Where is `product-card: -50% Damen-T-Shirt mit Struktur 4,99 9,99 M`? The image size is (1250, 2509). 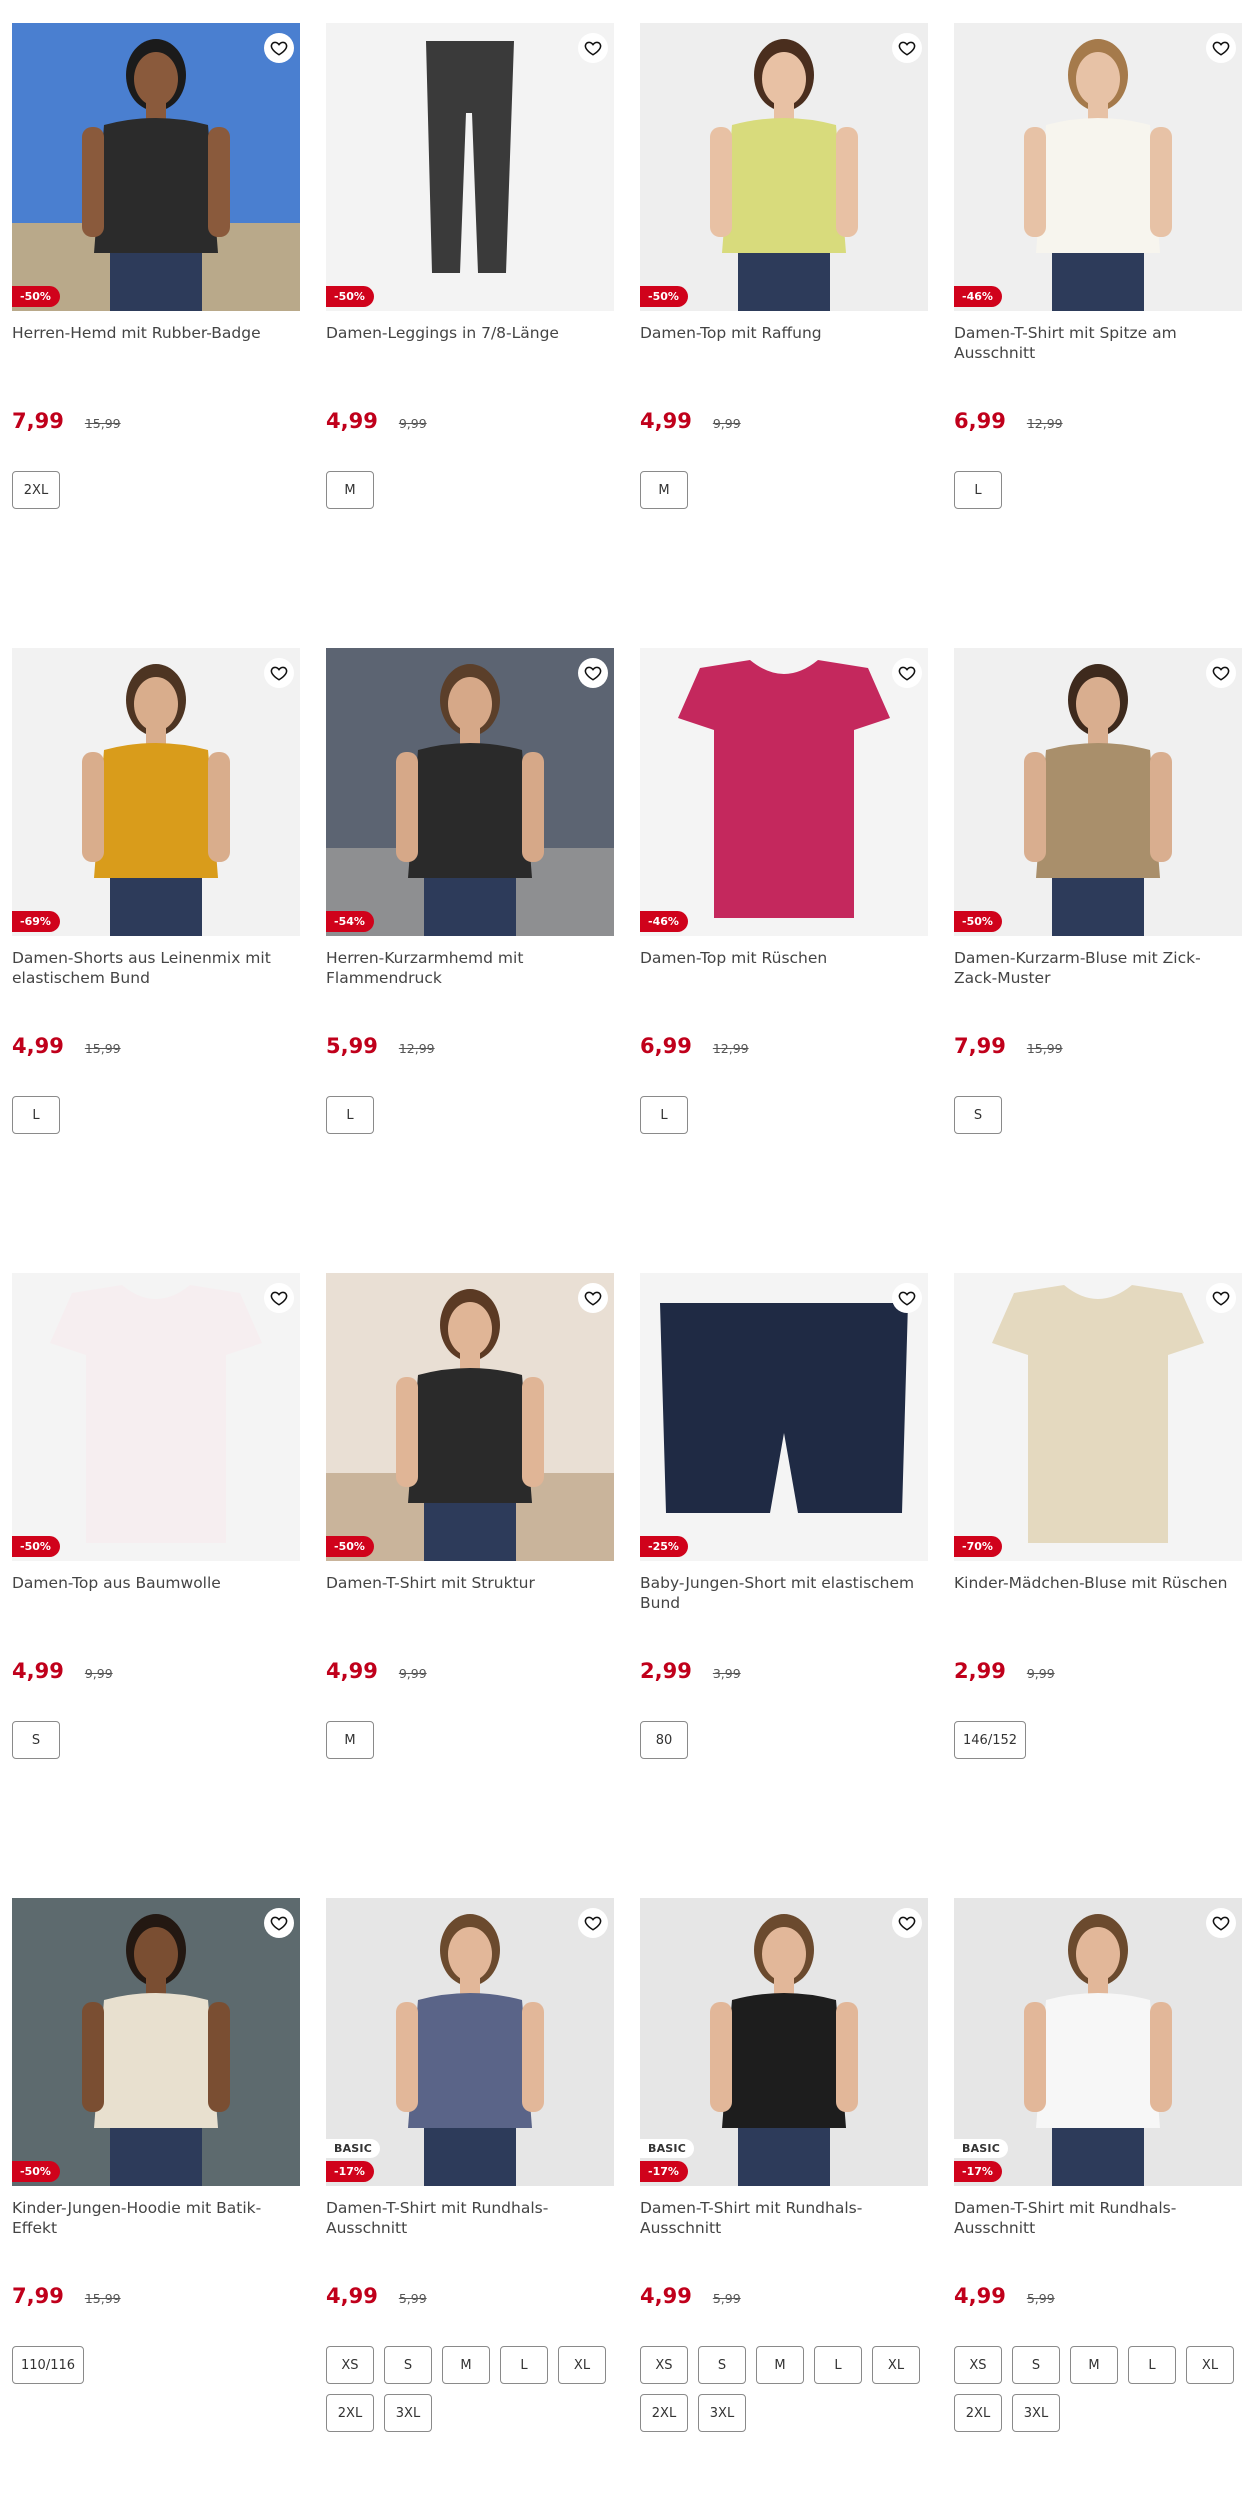 product-card: -50% Damen-T-Shirt mit Struktur 4,99 9,99 M is located at coordinates (470, 1516).